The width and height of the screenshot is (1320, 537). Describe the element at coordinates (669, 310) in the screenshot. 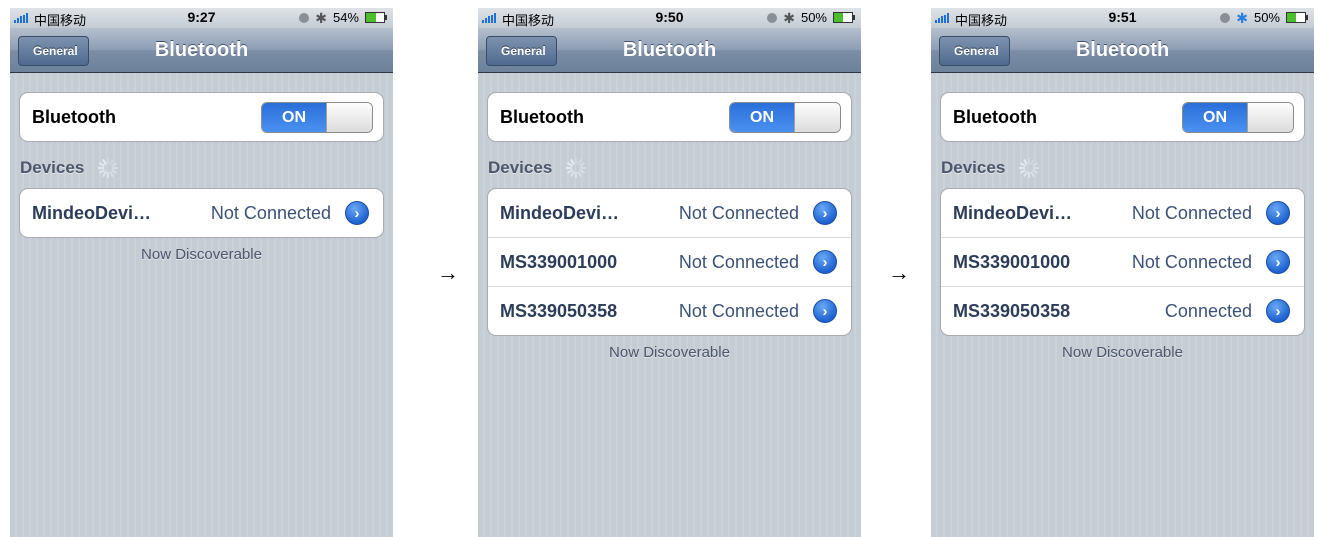

I see `device-row: MS339050358 Not Connected ›` at that location.